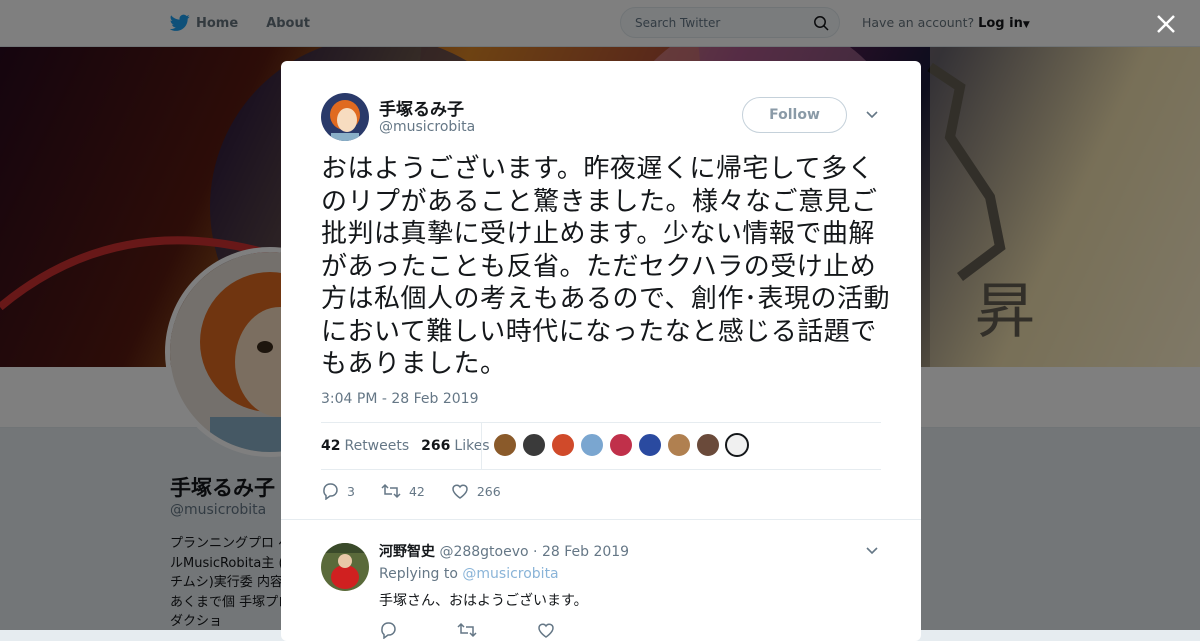 This screenshot has width=1200, height=641. I want to click on retweets-stat: 42 Retweets, so click(365, 446).